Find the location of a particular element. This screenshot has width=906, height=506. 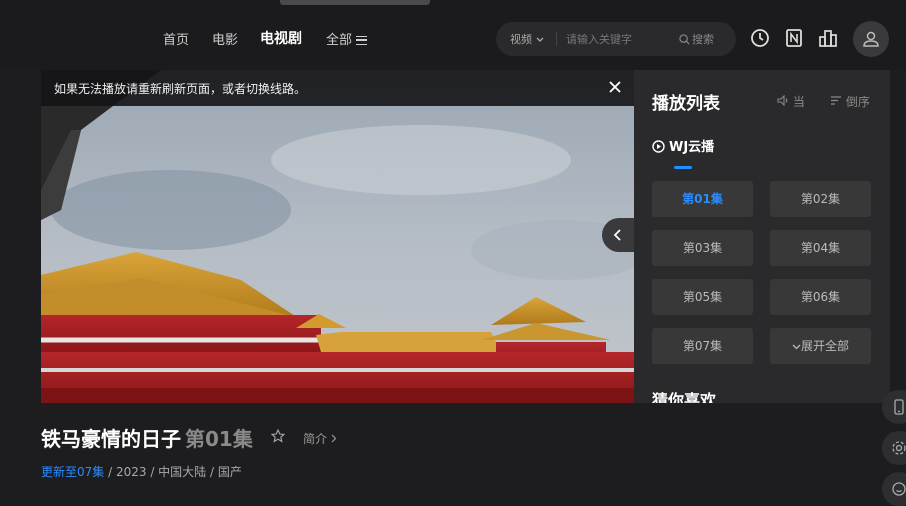

bookmark-button is located at coordinates (795, 39).